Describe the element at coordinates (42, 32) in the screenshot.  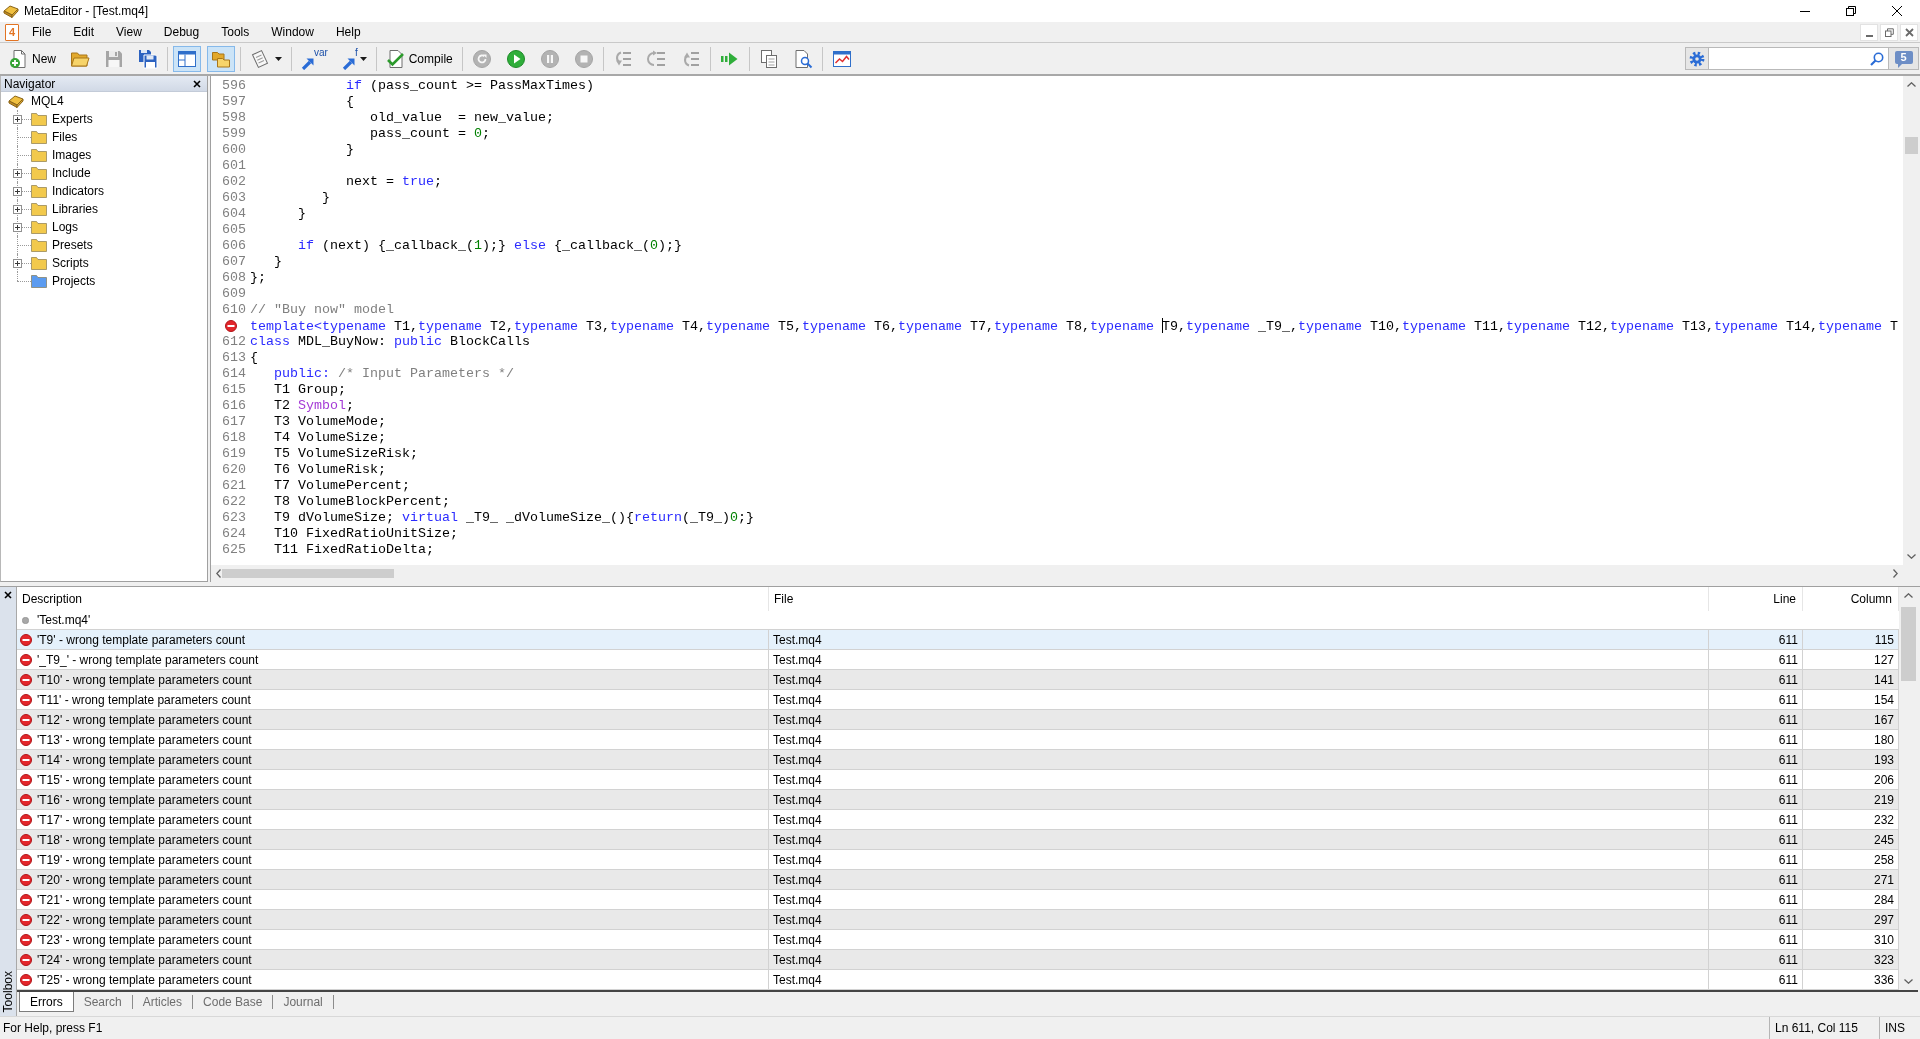
I see `menu-item: File` at that location.